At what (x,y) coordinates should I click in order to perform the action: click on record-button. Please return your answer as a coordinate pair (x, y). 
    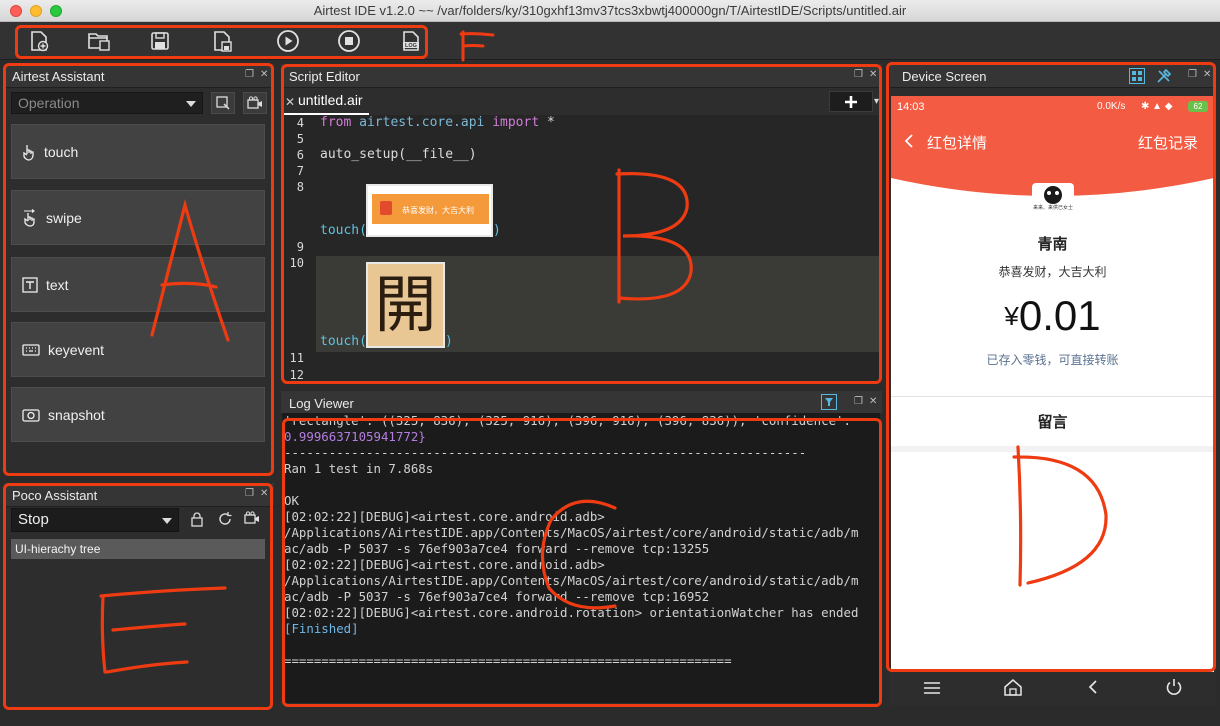
    Looking at the image, I should click on (255, 103).